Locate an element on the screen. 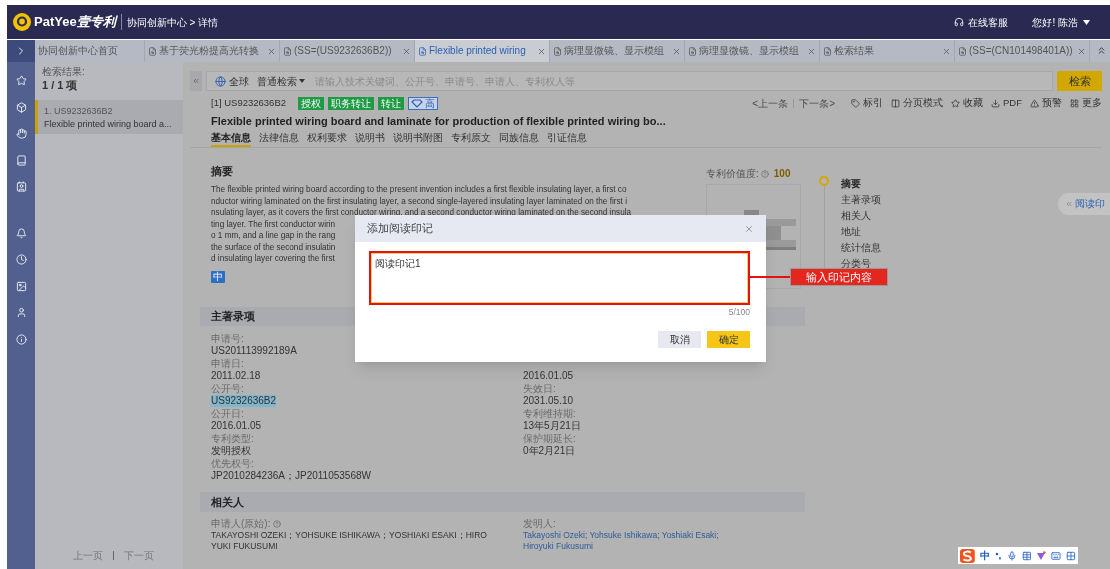 This screenshot has width=1110, height=569. confirm-button: 确定 is located at coordinates (728, 339).